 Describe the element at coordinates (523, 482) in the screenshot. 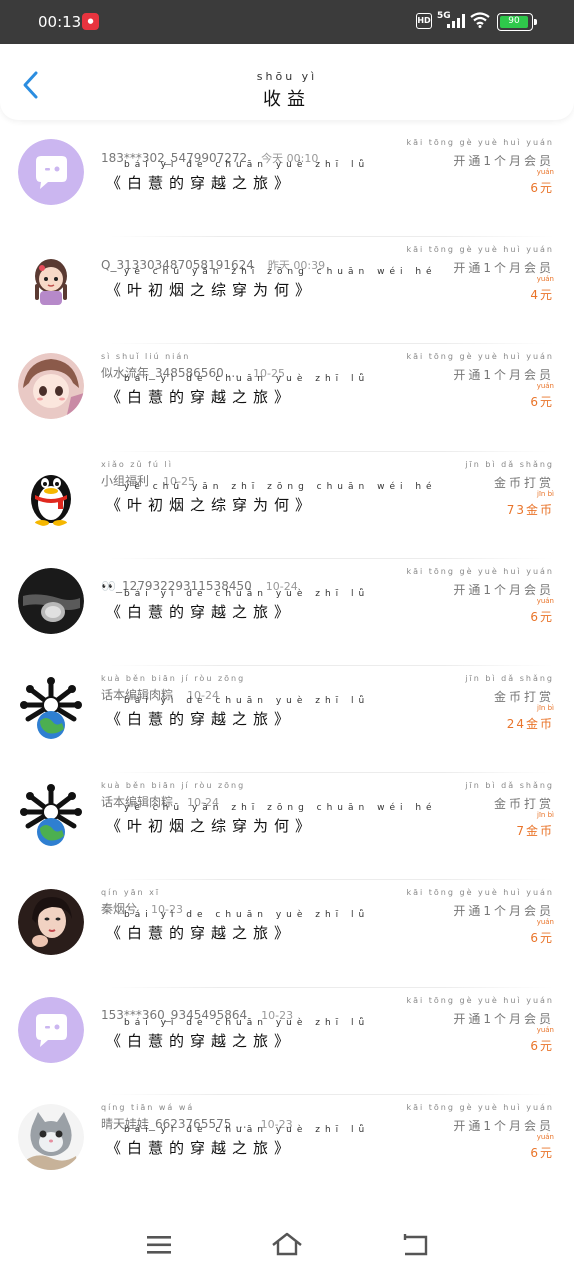

I see `earning-type-label: 金币打赏` at that location.